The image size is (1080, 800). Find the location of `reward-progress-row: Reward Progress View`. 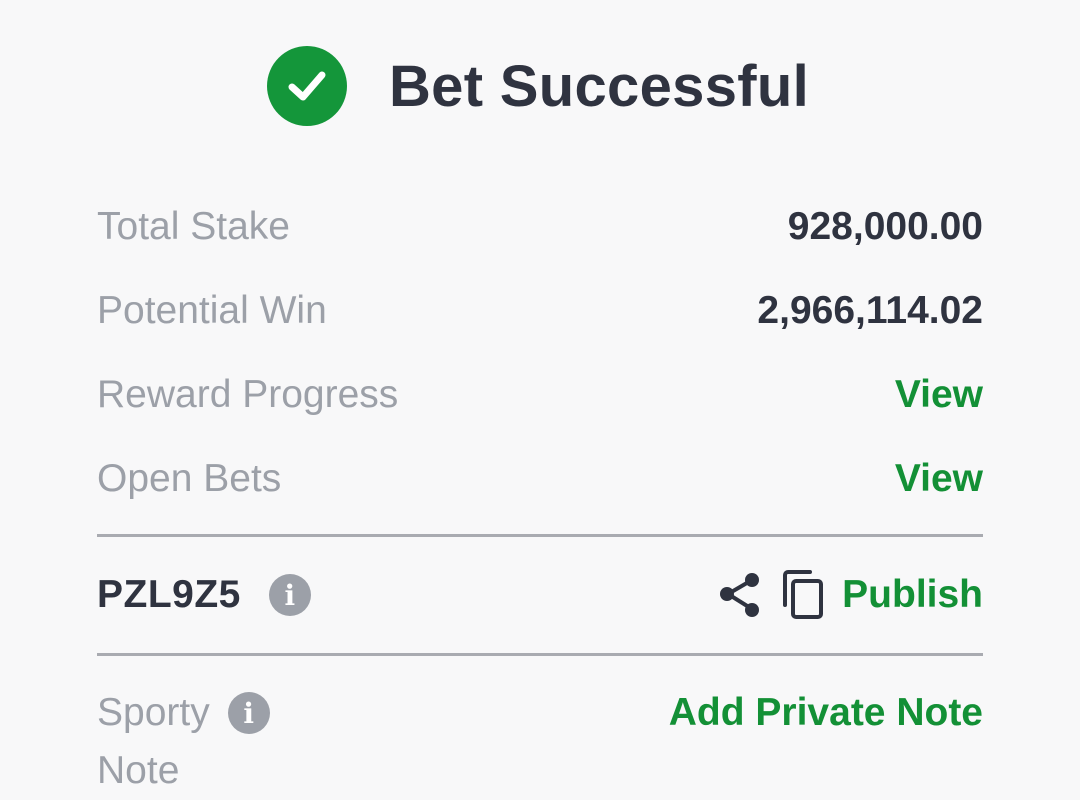

reward-progress-row: Reward Progress View is located at coordinates (540, 395).